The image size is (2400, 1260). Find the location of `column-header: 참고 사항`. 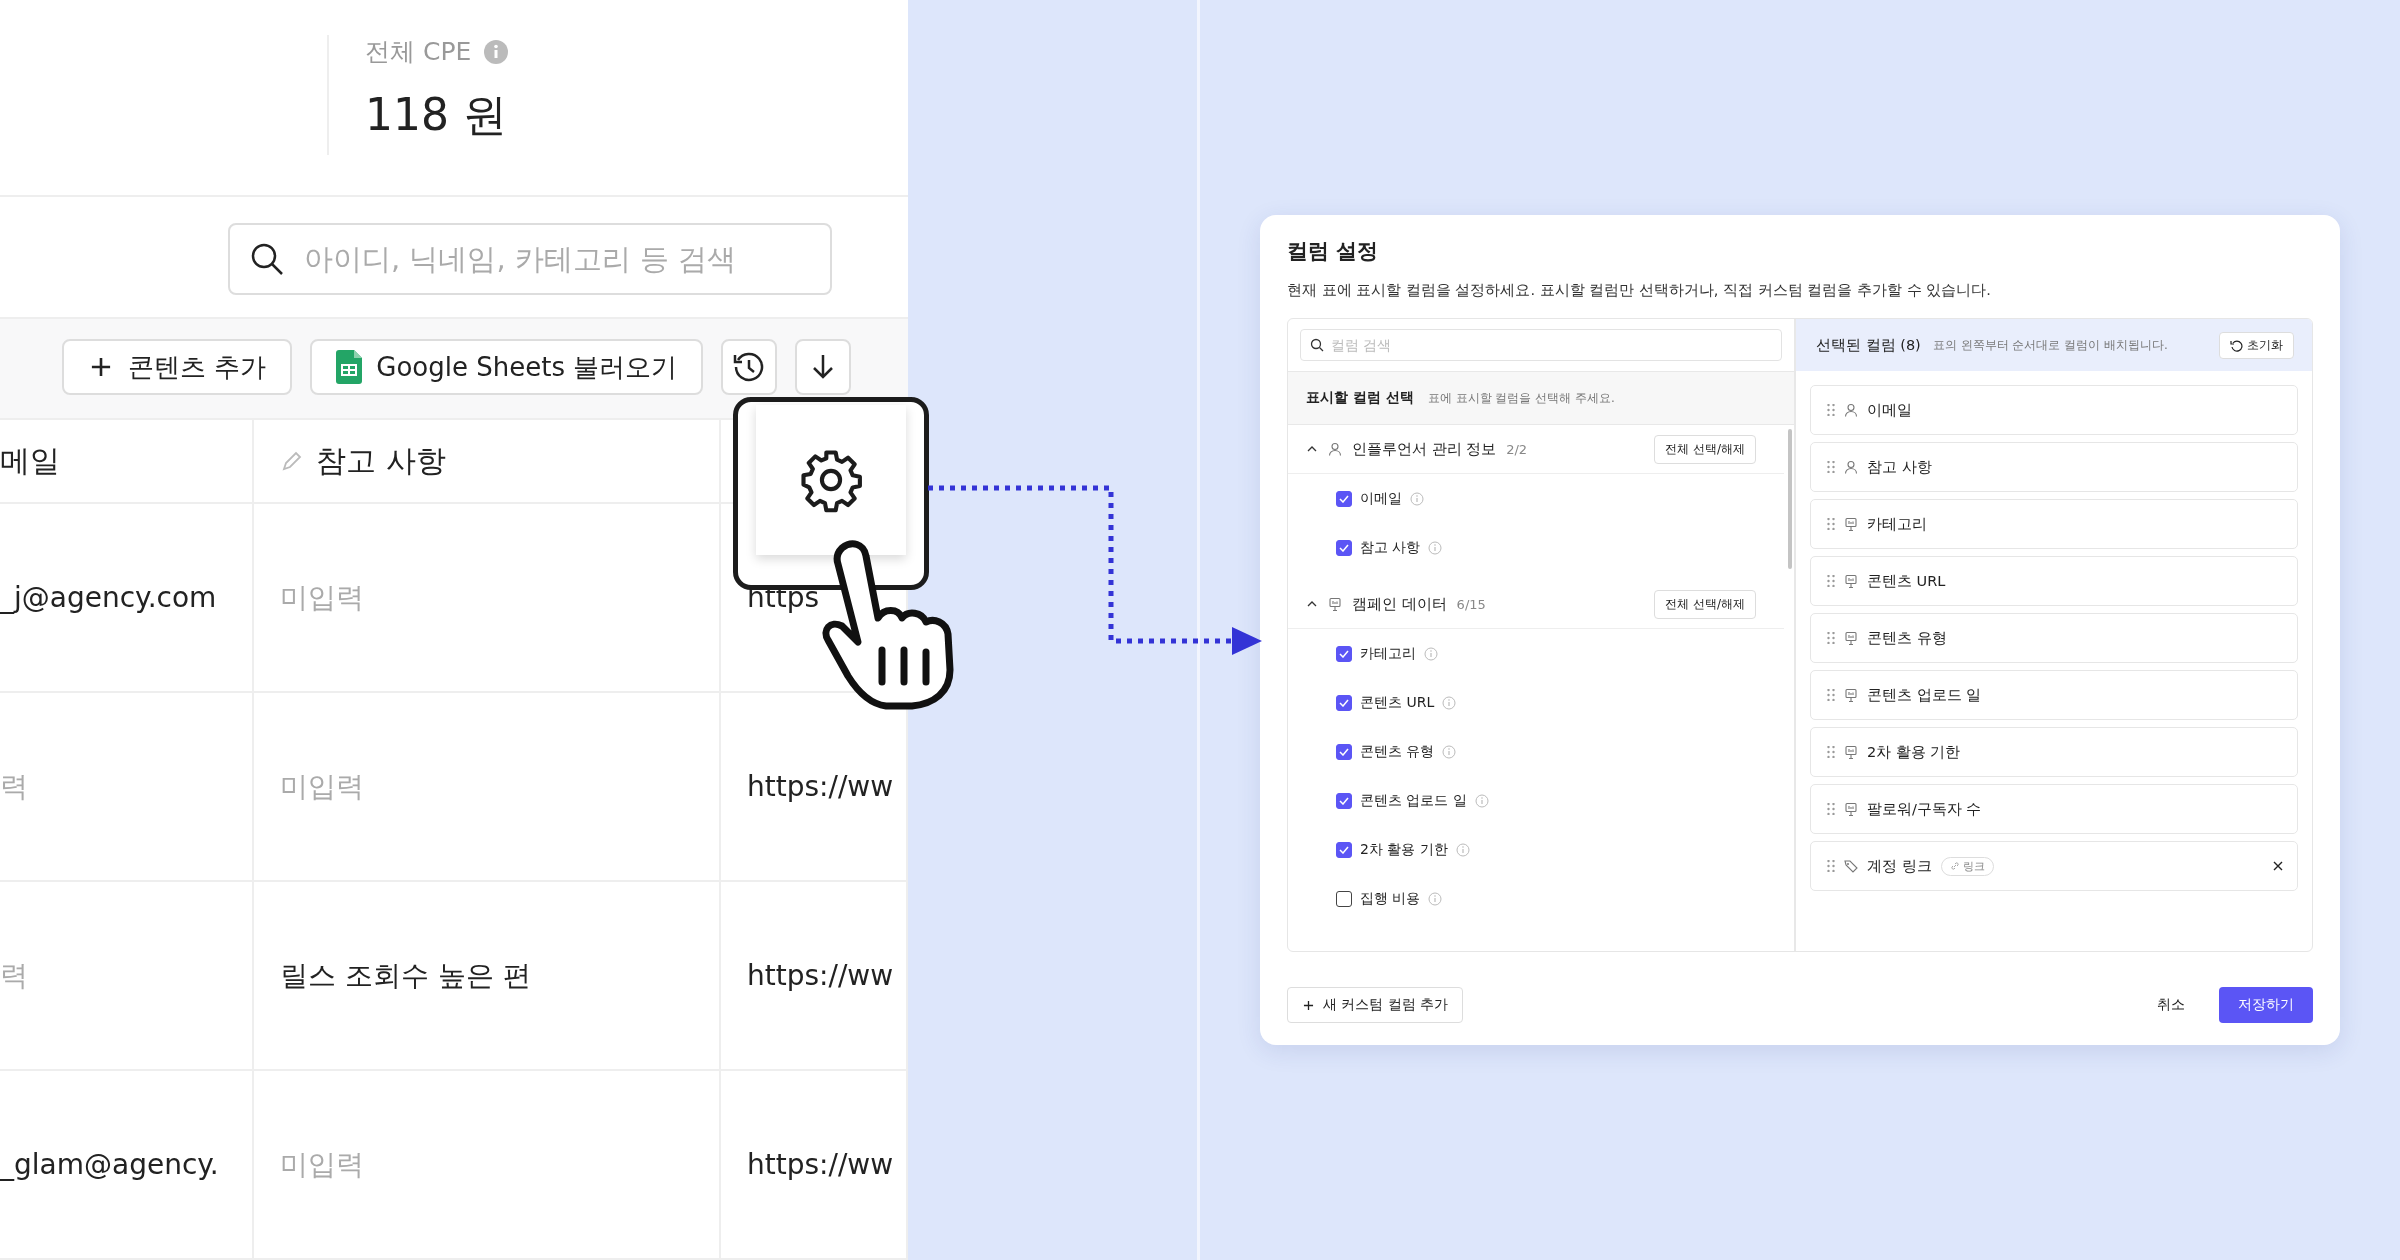

column-header: 참고 사항 is located at coordinates (486, 461).